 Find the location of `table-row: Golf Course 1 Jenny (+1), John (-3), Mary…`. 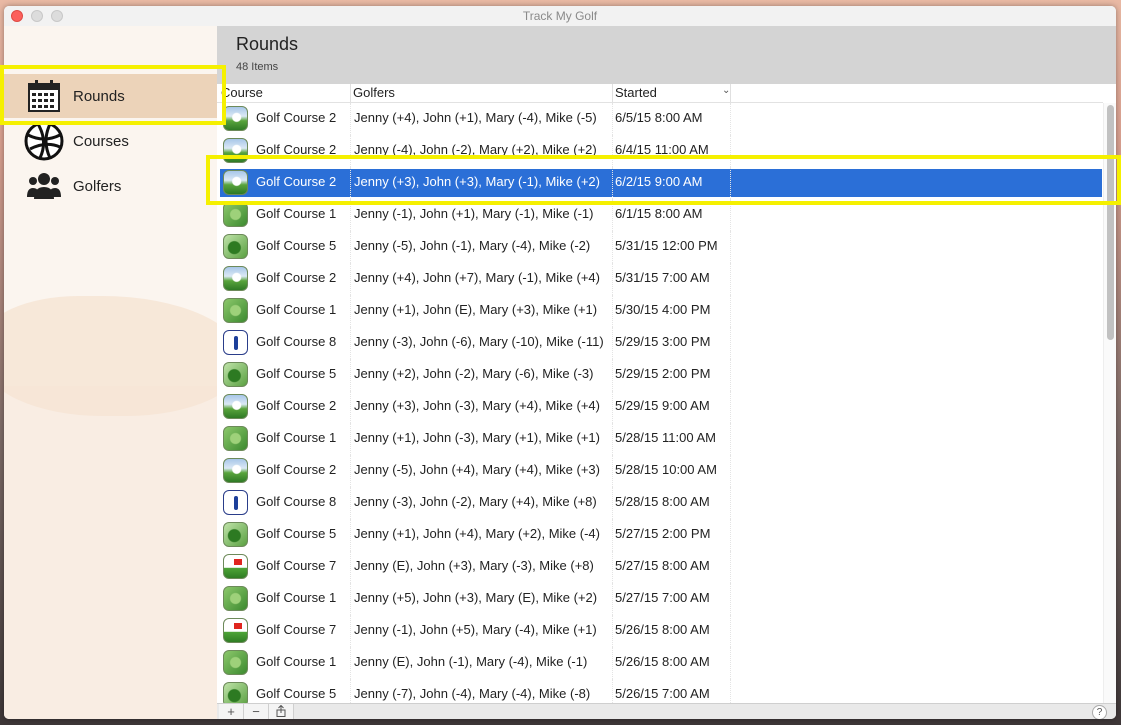

table-row: Golf Course 1 Jenny (+1), John (-3), Mary… is located at coordinates (660, 439).